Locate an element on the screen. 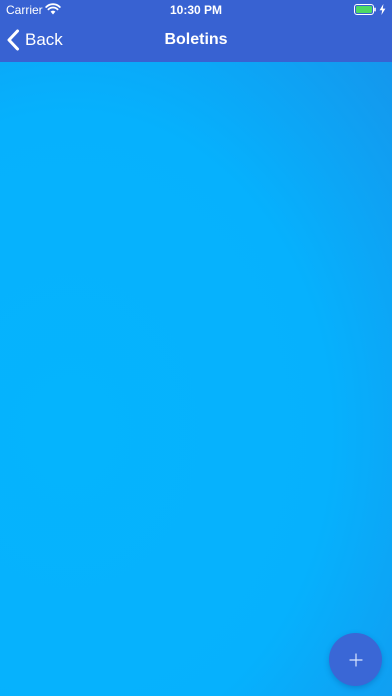  page-title: Boletins is located at coordinates (196, 39).